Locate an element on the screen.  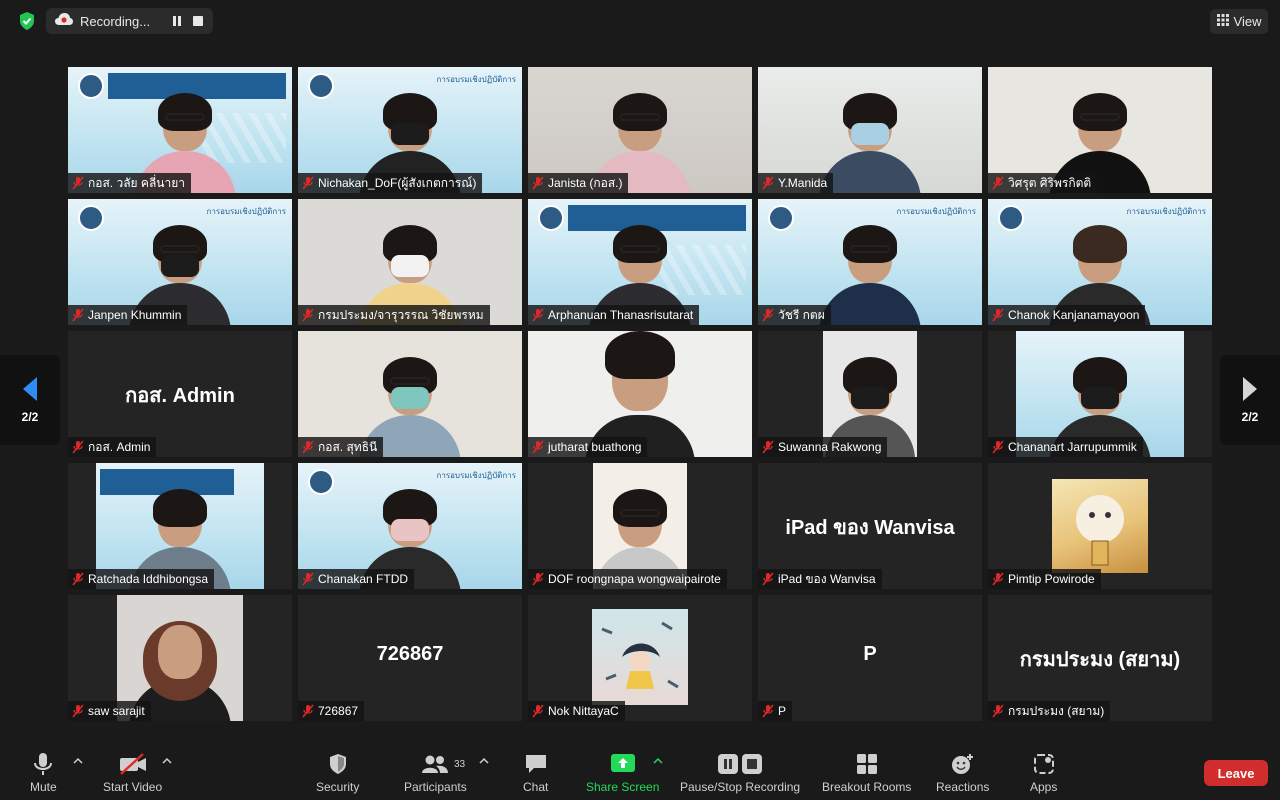
participant-tile: วิศรุต ศิริพรกิตติ is located at coordinates (1100, 130).